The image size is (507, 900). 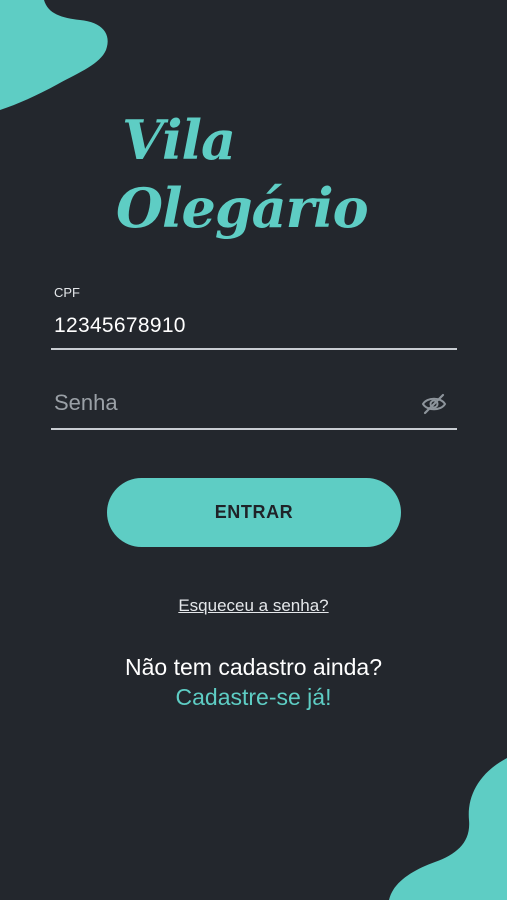 What do you see at coordinates (448, 829) in the screenshot?
I see `decorative-blob-bottom` at bounding box center [448, 829].